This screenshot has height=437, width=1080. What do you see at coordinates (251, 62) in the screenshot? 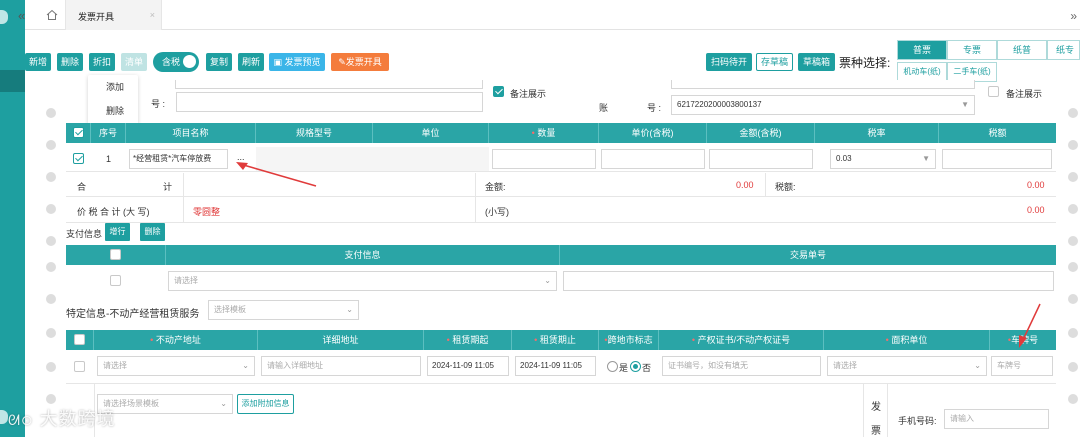
I see `refresh-button: 刷新` at bounding box center [251, 62].